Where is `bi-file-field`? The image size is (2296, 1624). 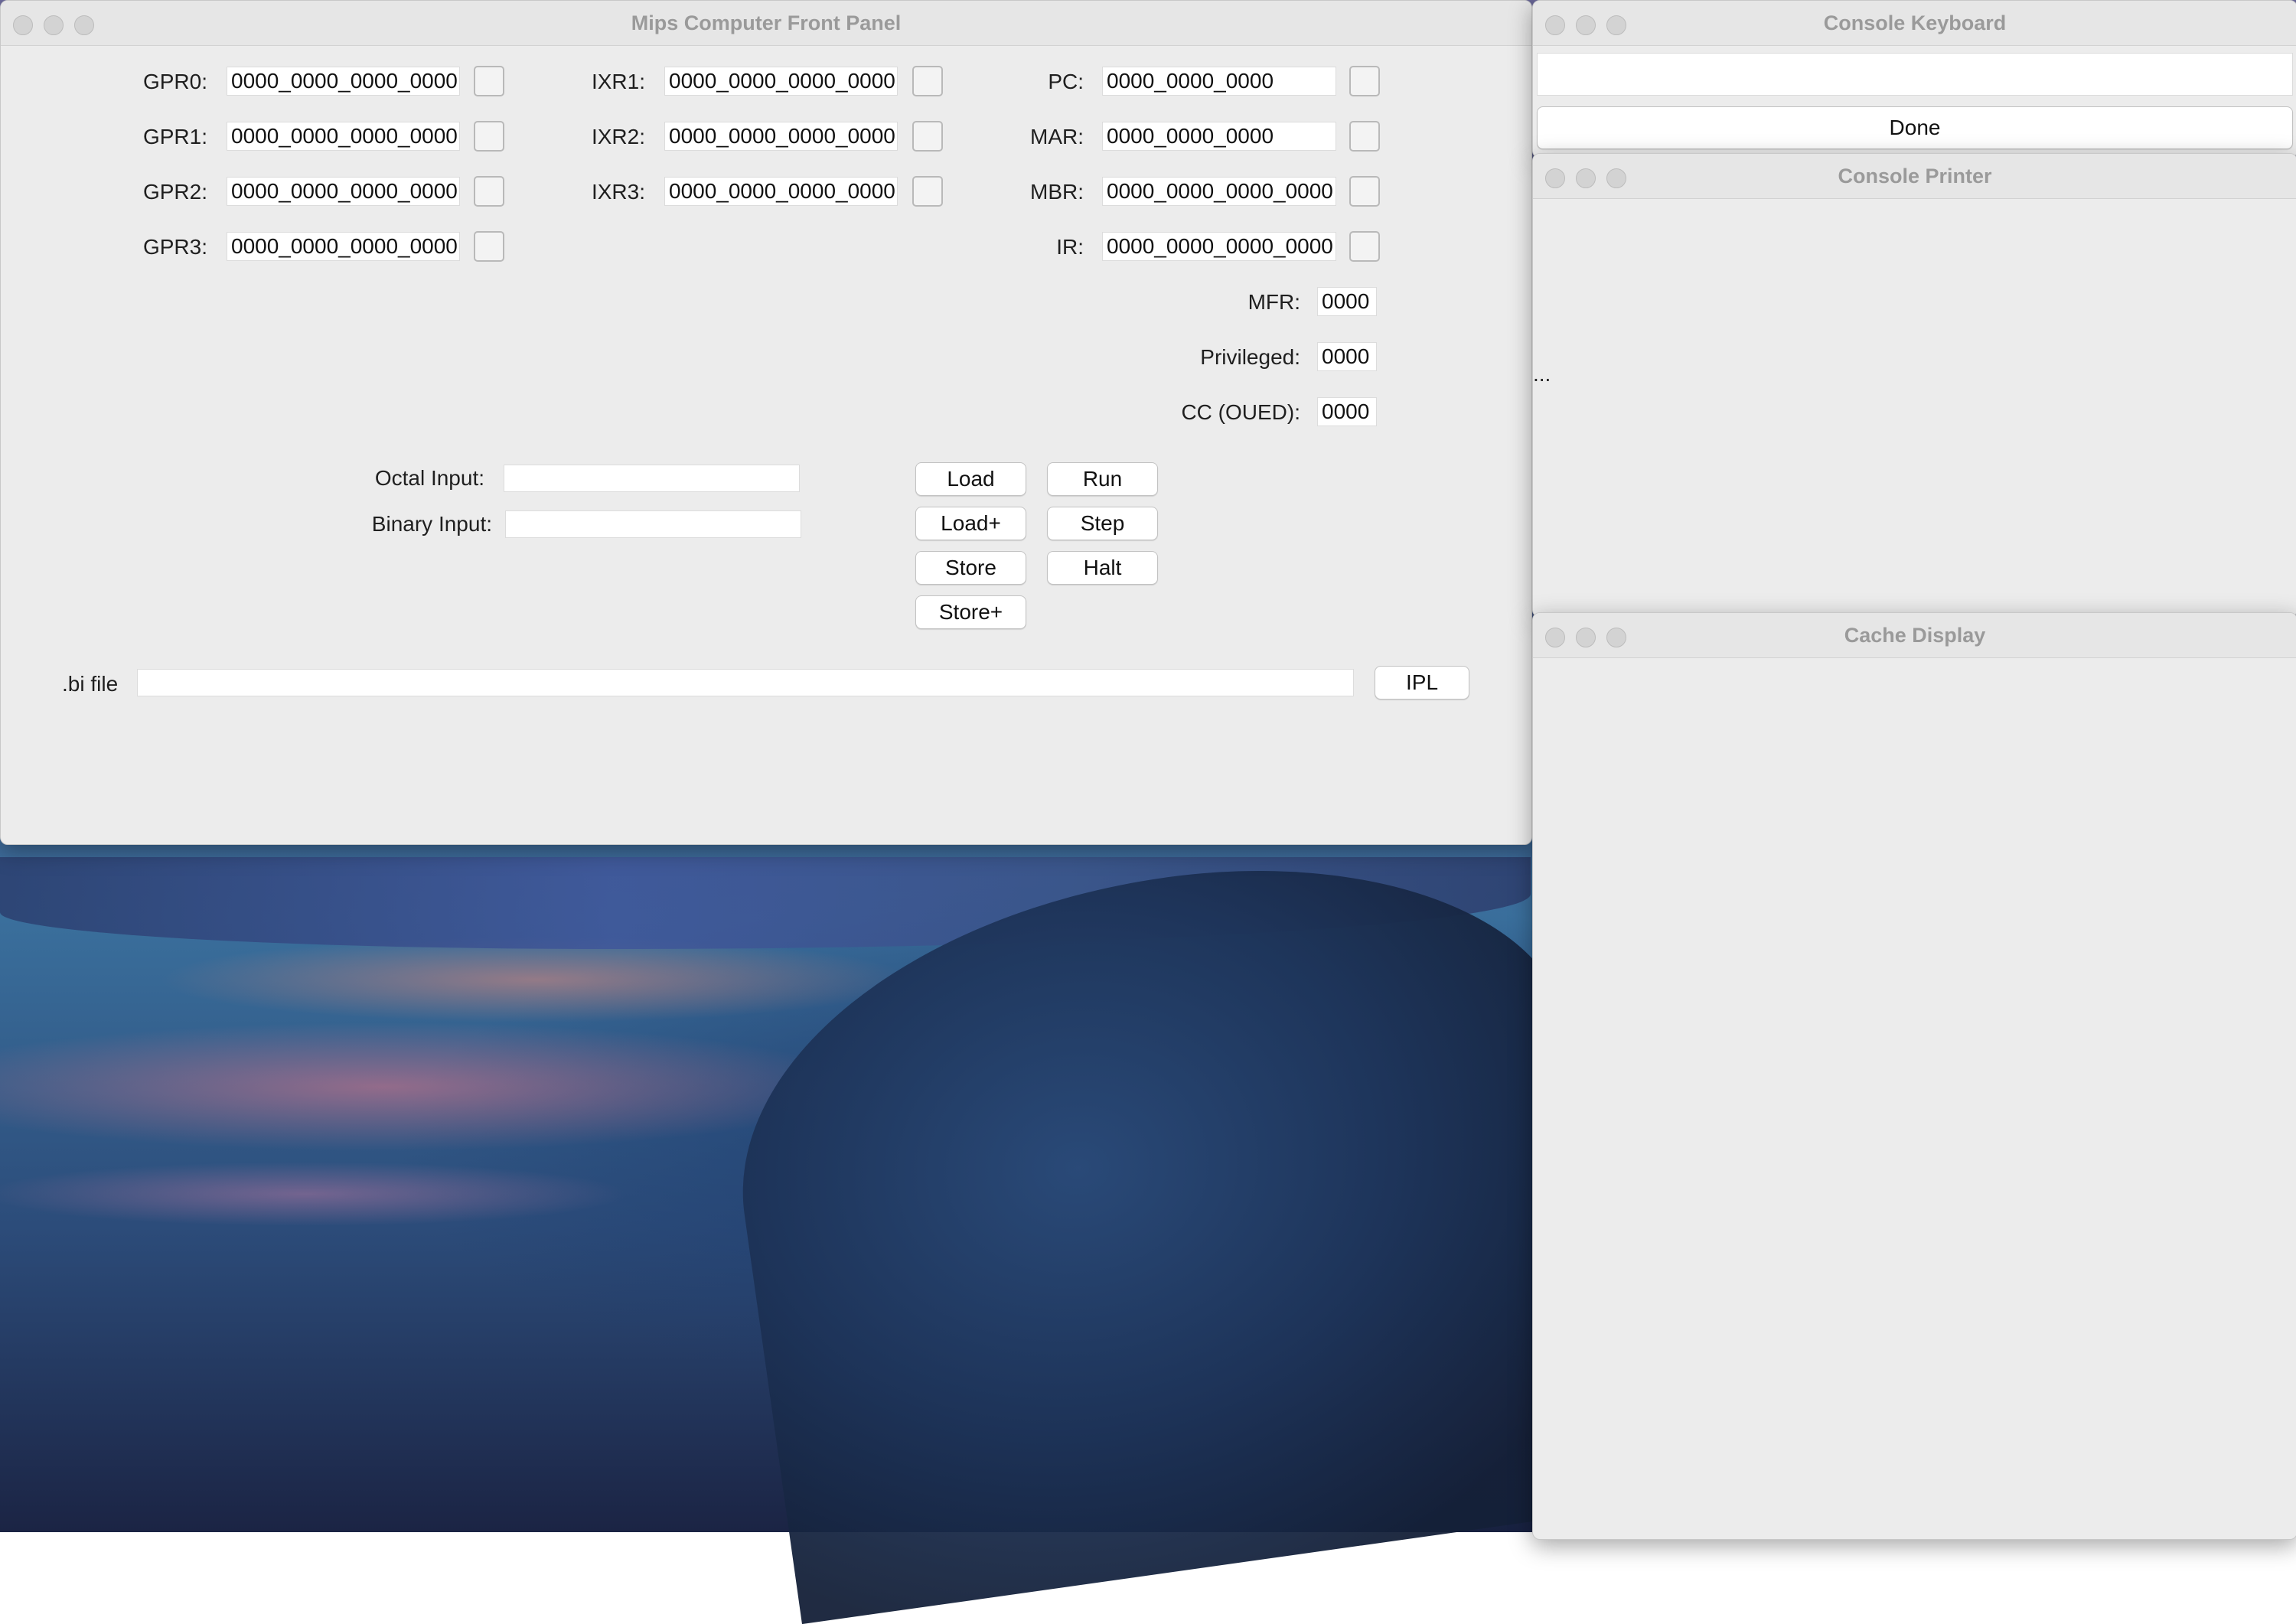 bi-file-field is located at coordinates (745, 683).